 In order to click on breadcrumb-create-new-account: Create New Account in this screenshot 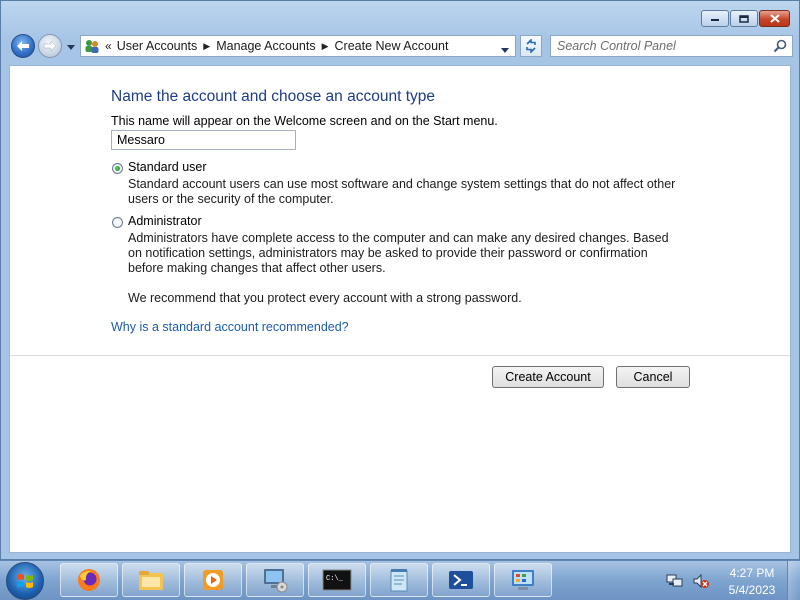, I will do `click(392, 46)`.